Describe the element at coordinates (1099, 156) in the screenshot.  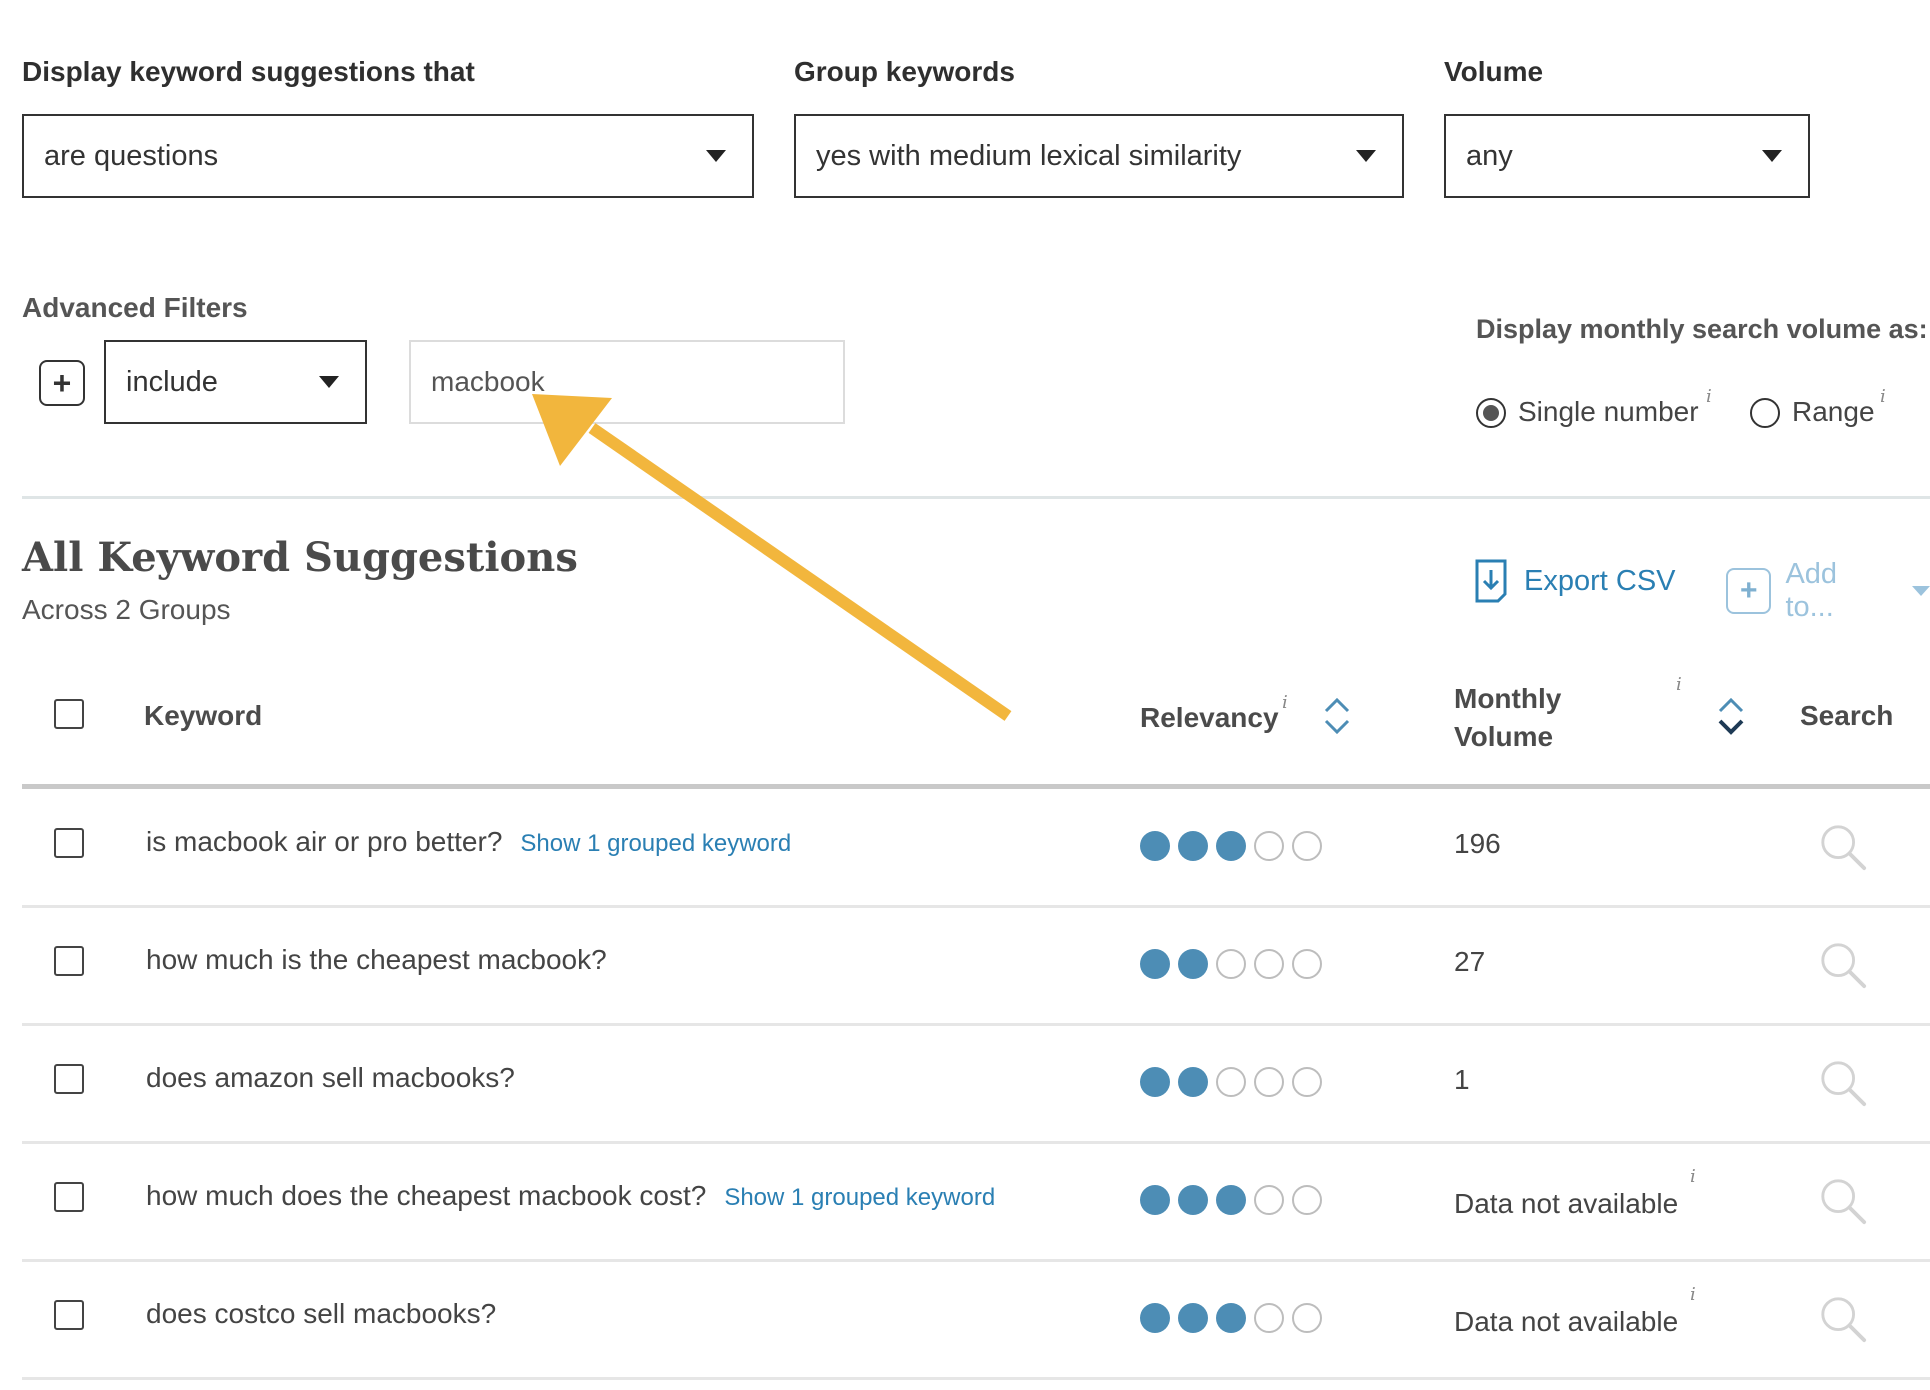
I see `group-keywords-select: yes with medium lexical similarity` at that location.